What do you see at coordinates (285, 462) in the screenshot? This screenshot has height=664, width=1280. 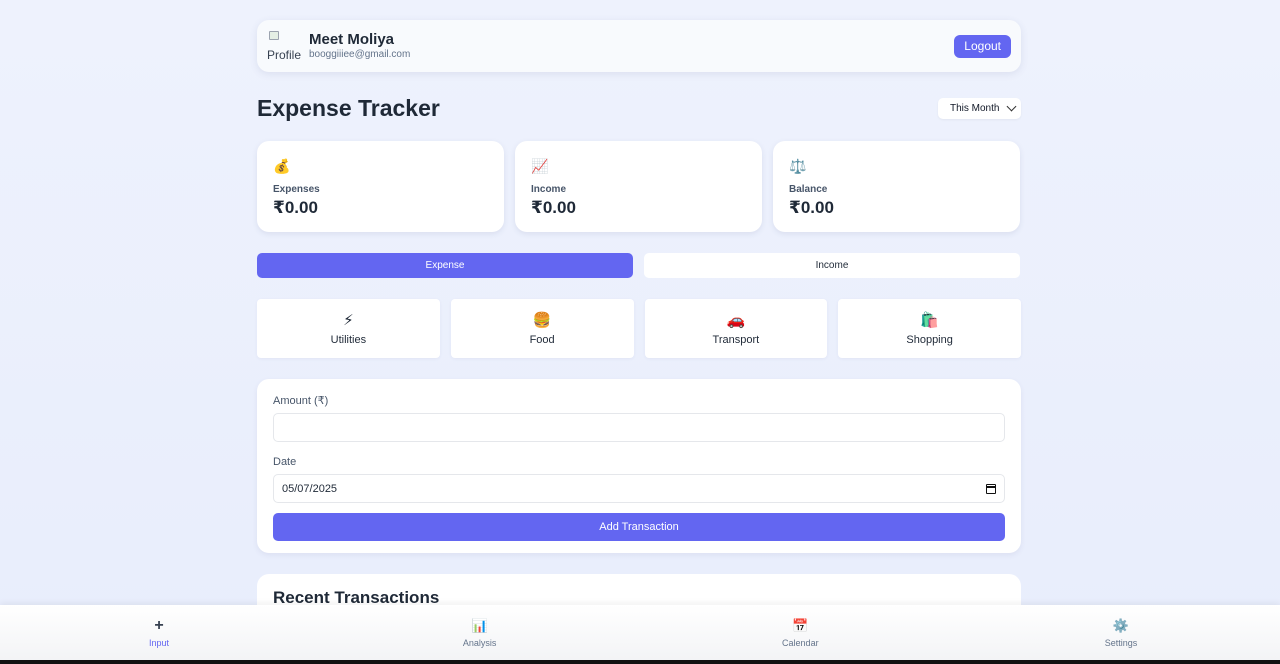 I see `date-label: Date` at bounding box center [285, 462].